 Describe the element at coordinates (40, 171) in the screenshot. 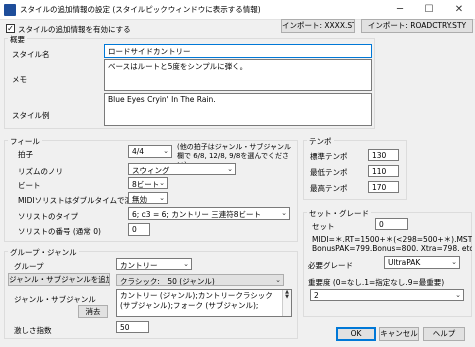

I see `rhythm-label: リズムのノリ` at that location.